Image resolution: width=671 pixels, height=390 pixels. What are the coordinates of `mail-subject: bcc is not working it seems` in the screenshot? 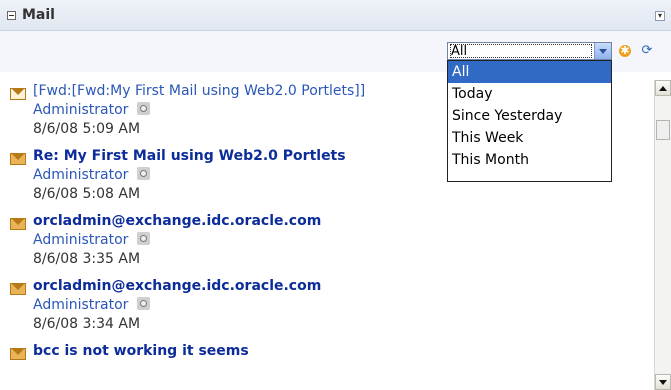 It's located at (141, 351).